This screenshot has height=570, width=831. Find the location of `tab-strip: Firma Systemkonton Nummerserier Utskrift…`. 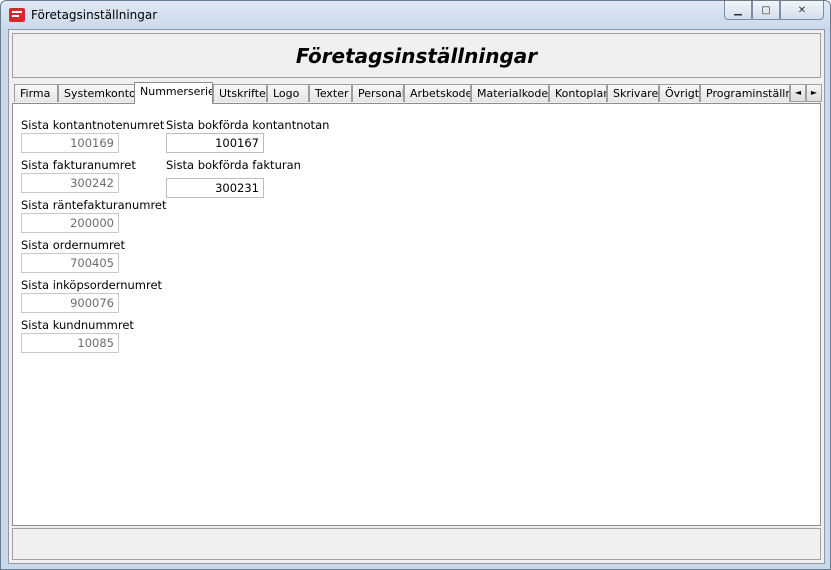

tab-strip: Firma Systemkonton Nummerserier Utskrift… is located at coordinates (417, 93).